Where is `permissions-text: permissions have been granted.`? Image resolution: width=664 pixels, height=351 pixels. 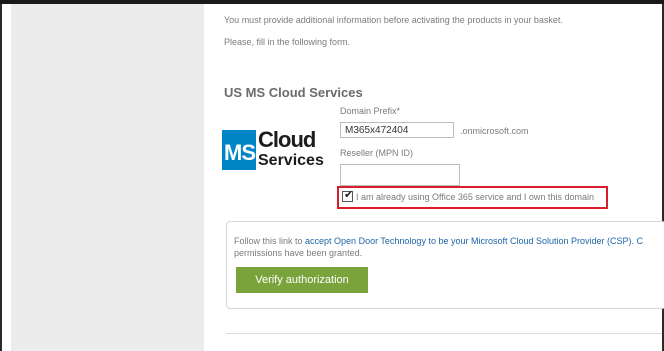 permissions-text: permissions have been granted. is located at coordinates (298, 253).